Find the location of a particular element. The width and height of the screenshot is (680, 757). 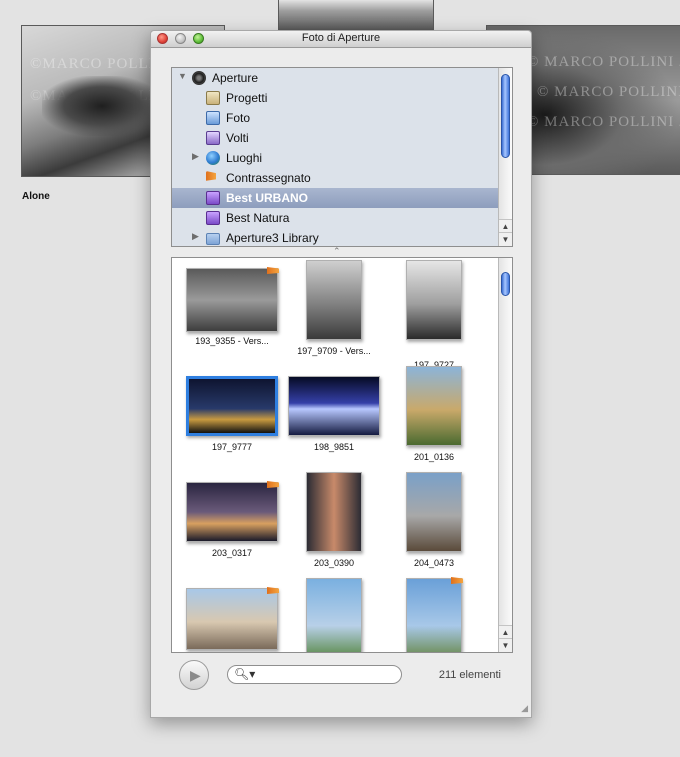

source-item-label: Contrassegnato is located at coordinates (268, 178).